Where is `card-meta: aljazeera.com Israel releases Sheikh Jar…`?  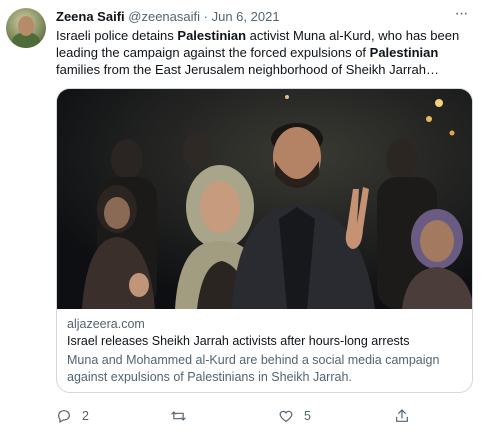
card-meta: aljazeera.com Israel releases Sheikh Jar… is located at coordinates (267, 351).